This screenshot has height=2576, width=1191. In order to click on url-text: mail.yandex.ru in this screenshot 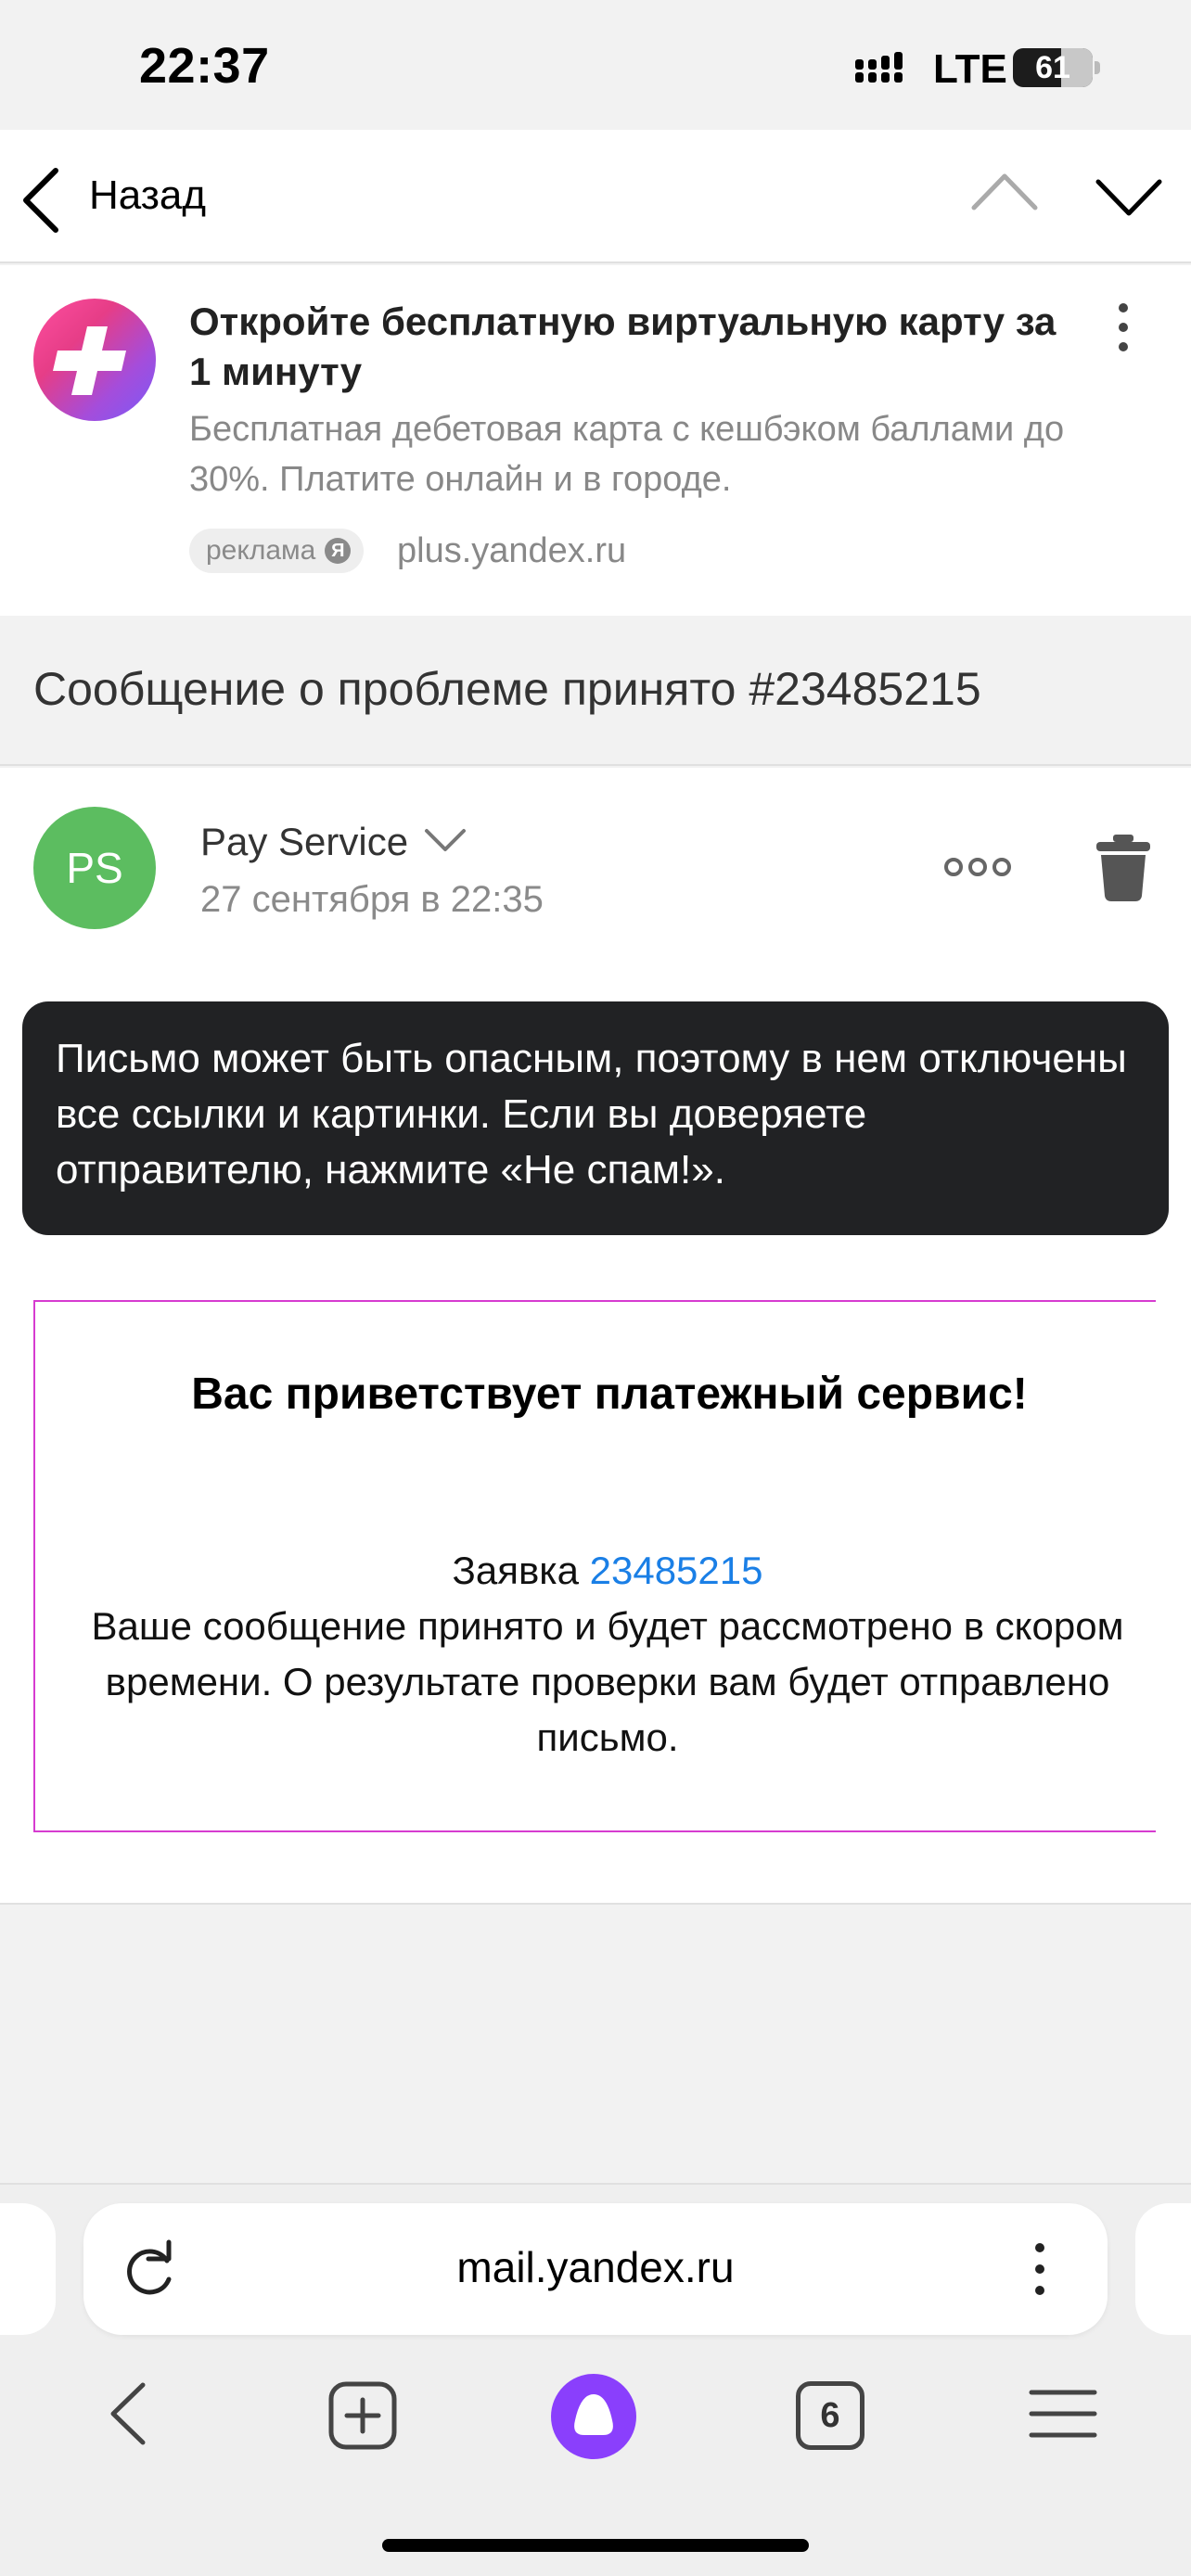, I will do `click(595, 2267)`.